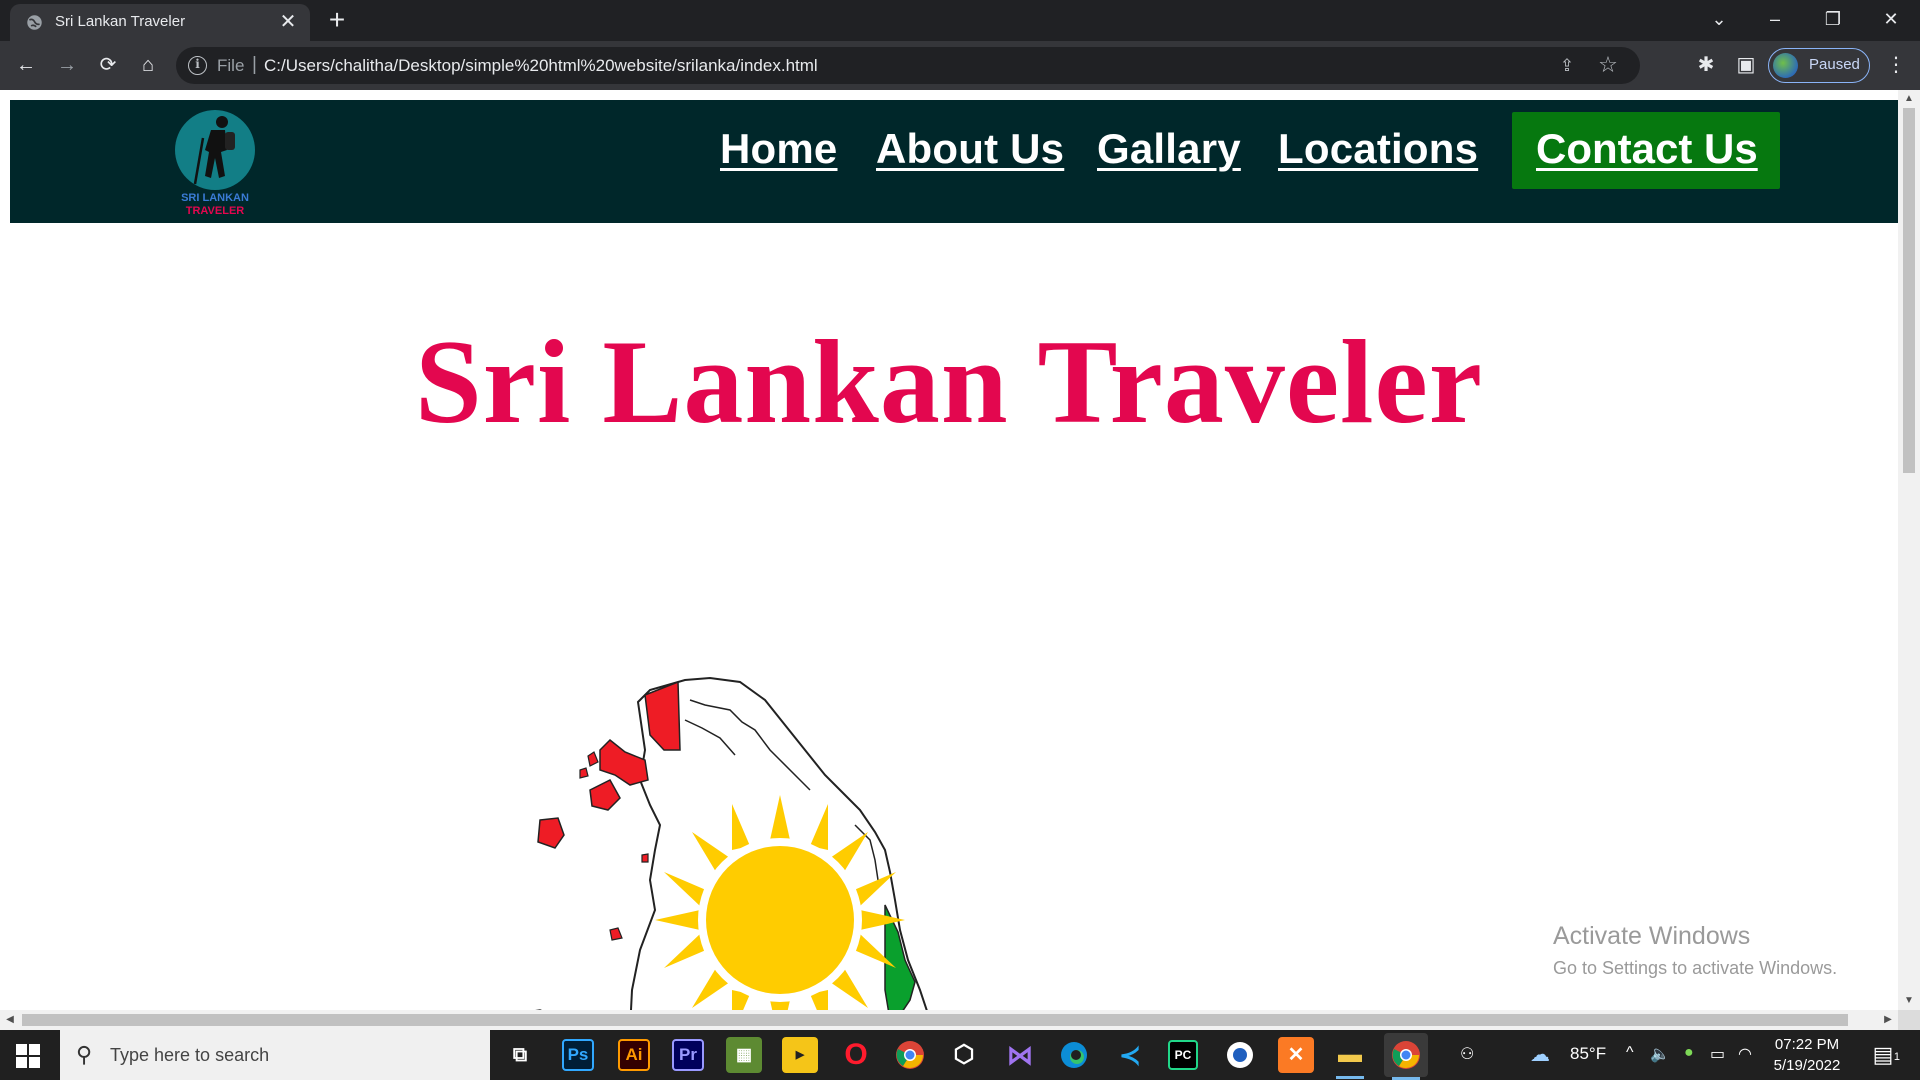  Describe the element at coordinates (1785, 65) in the screenshot. I see `avatar` at that location.